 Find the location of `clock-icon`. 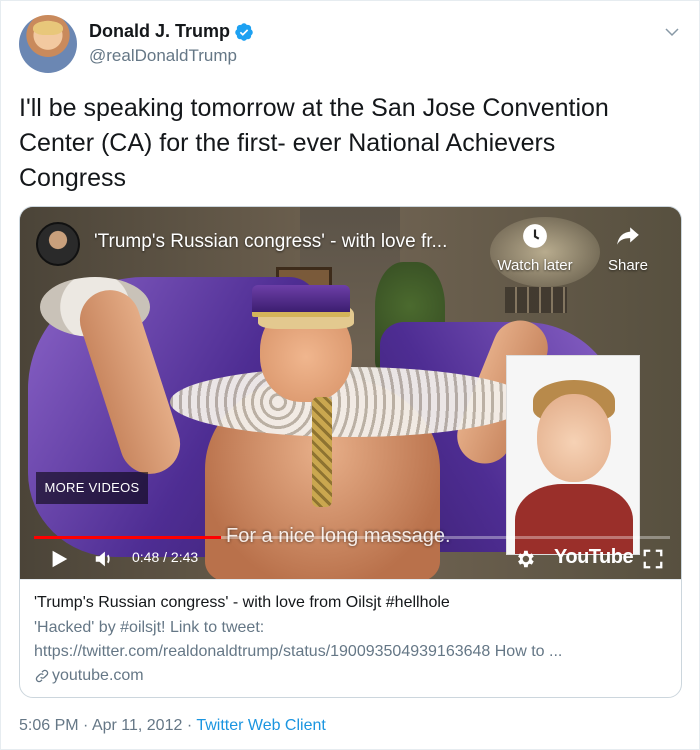

clock-icon is located at coordinates (535, 236).